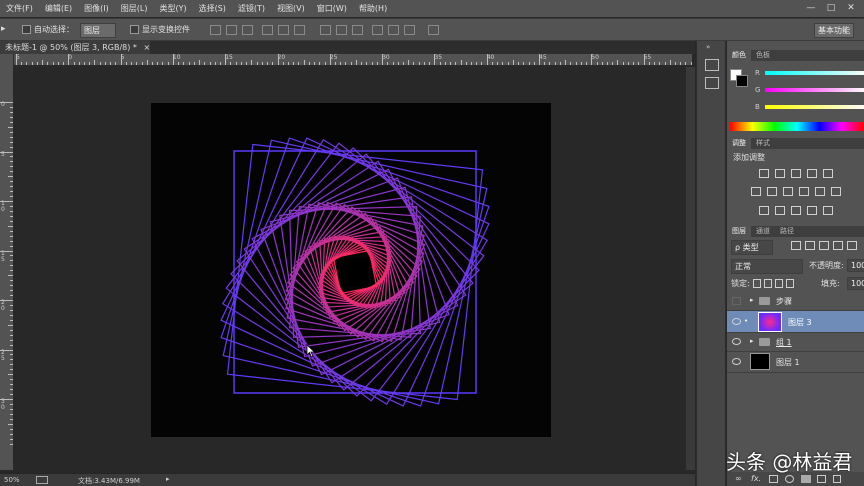 The image size is (864, 486). What do you see at coordinates (824, 245) in the screenshot?
I see `filter-type-icon` at bounding box center [824, 245].